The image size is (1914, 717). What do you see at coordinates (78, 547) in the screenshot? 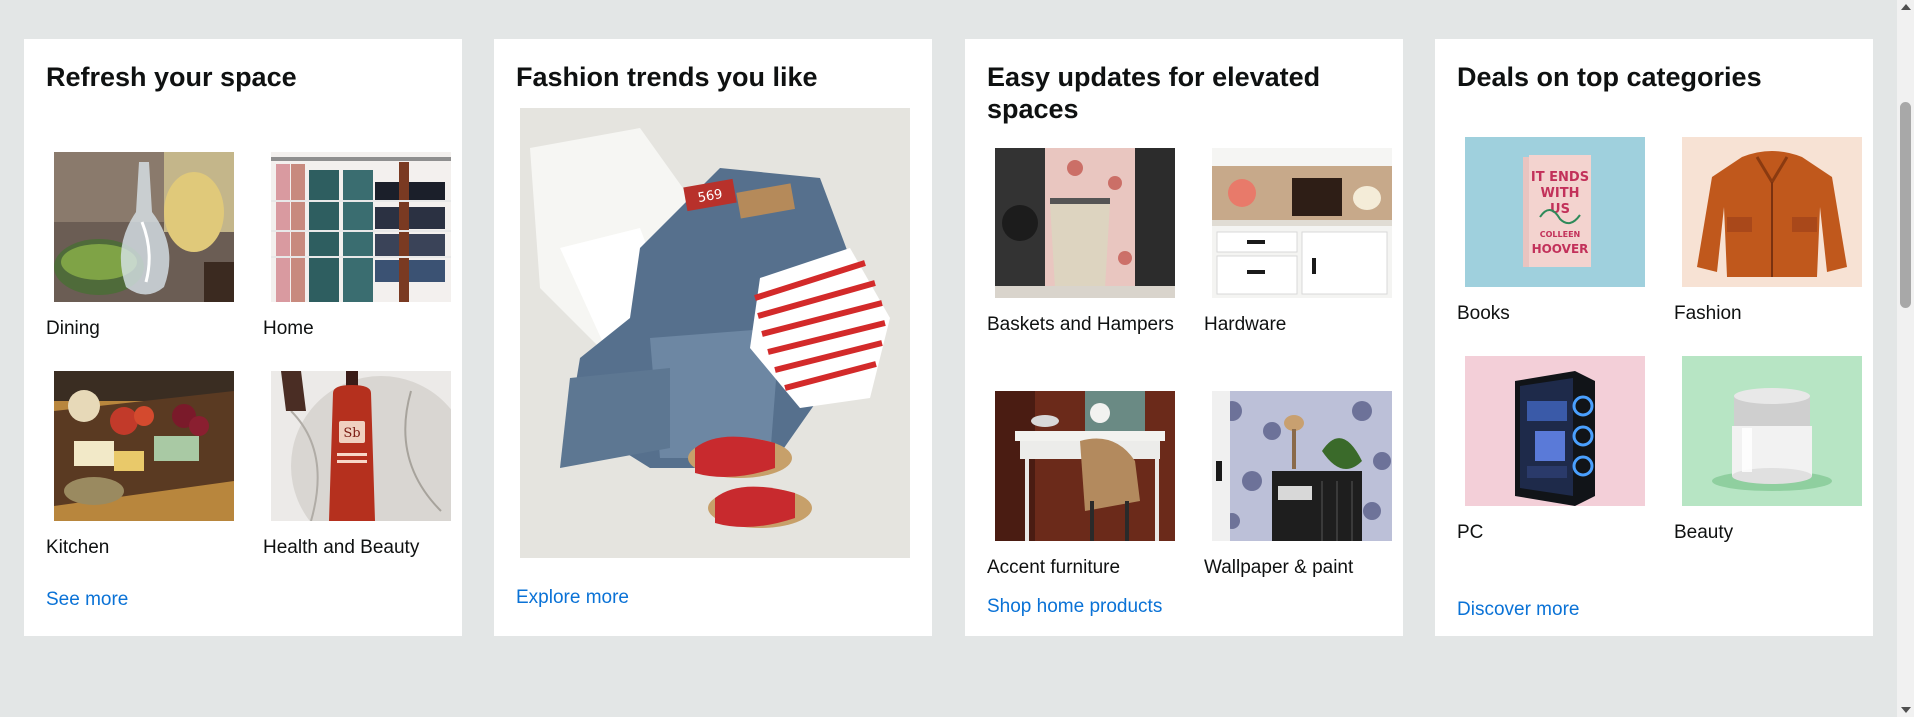
I see `tile-label: Kitchen` at bounding box center [78, 547].